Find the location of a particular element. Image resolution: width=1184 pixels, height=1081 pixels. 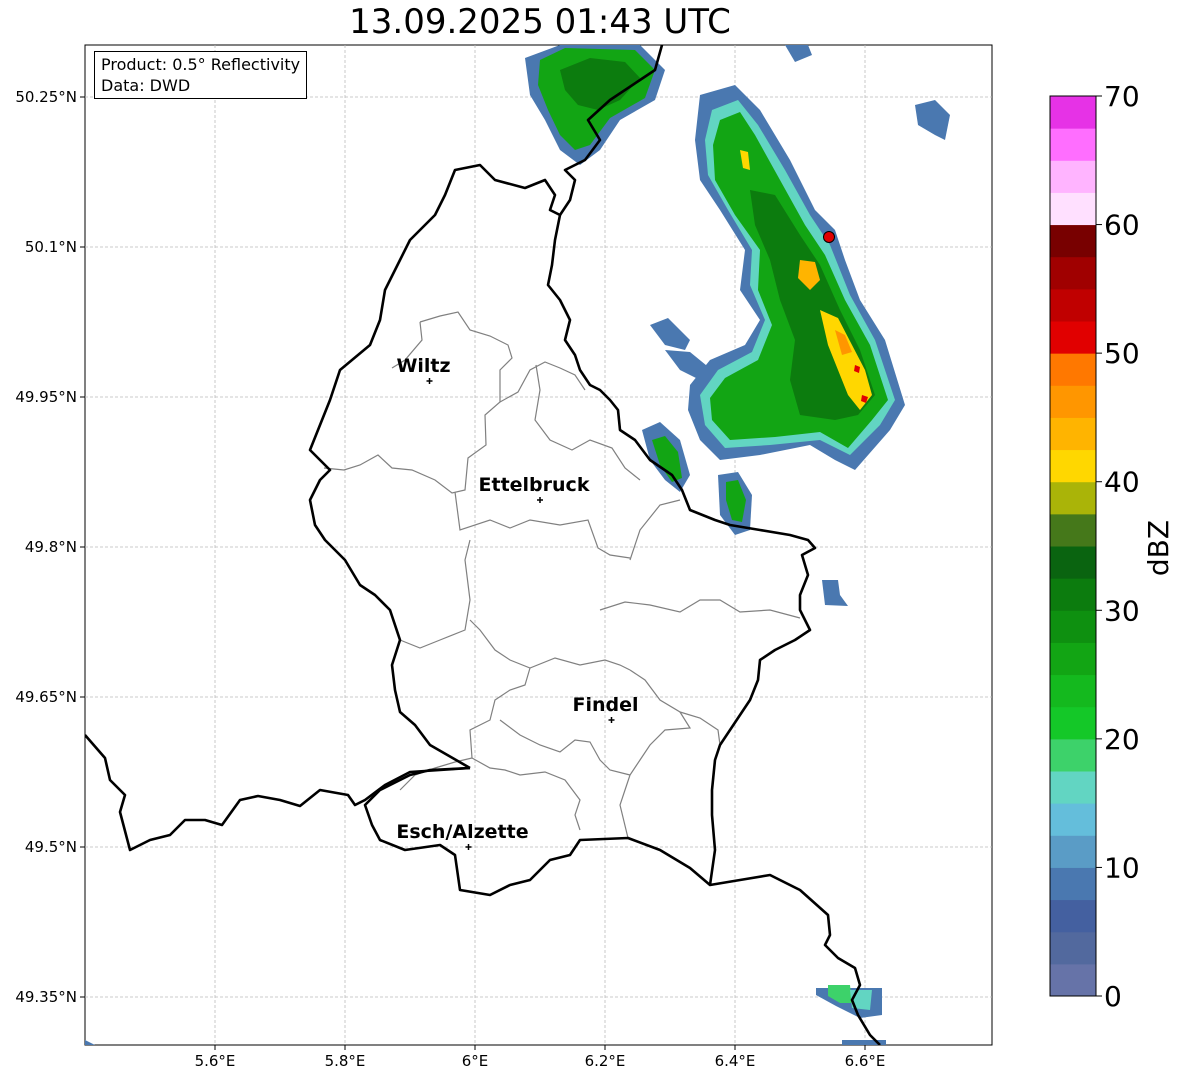

colorbar-tick-label: 40 is located at coordinates (1122, 482).